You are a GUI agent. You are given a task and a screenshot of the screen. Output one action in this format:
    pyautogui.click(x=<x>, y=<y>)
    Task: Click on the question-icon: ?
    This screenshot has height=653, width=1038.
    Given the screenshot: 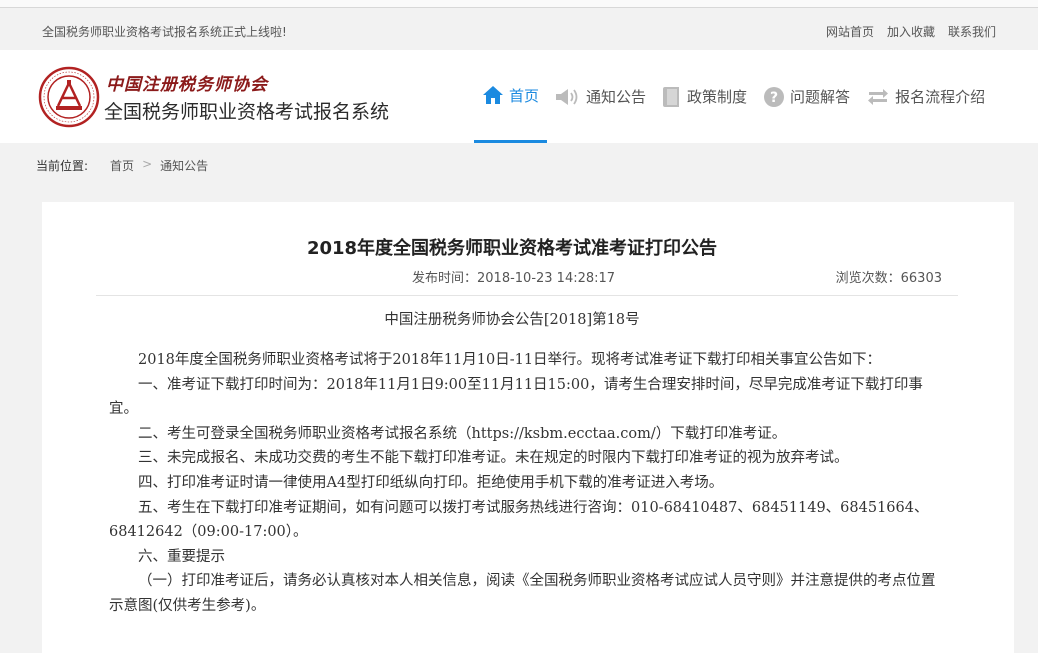 What is the action you would take?
    pyautogui.click(x=774, y=96)
    